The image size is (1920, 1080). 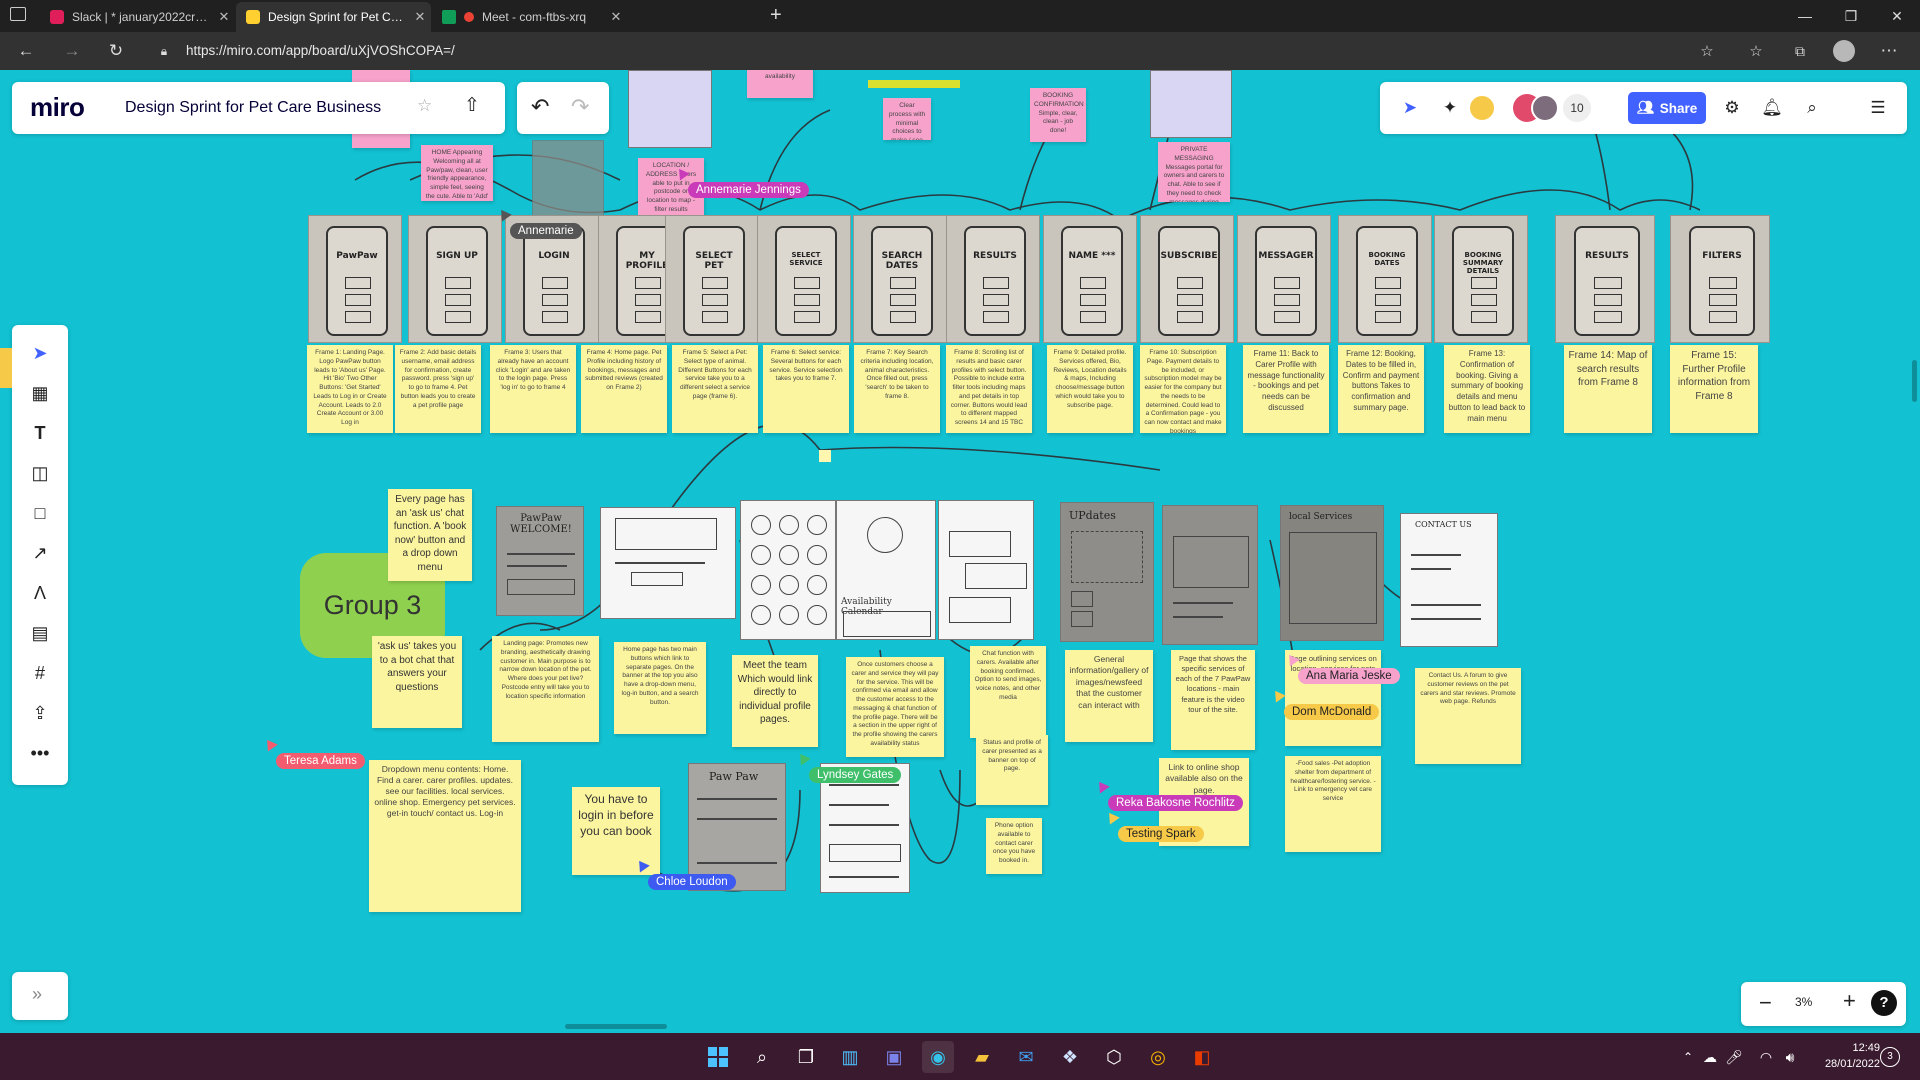 I want to click on more-tools-icon: •••, so click(x=40, y=753).